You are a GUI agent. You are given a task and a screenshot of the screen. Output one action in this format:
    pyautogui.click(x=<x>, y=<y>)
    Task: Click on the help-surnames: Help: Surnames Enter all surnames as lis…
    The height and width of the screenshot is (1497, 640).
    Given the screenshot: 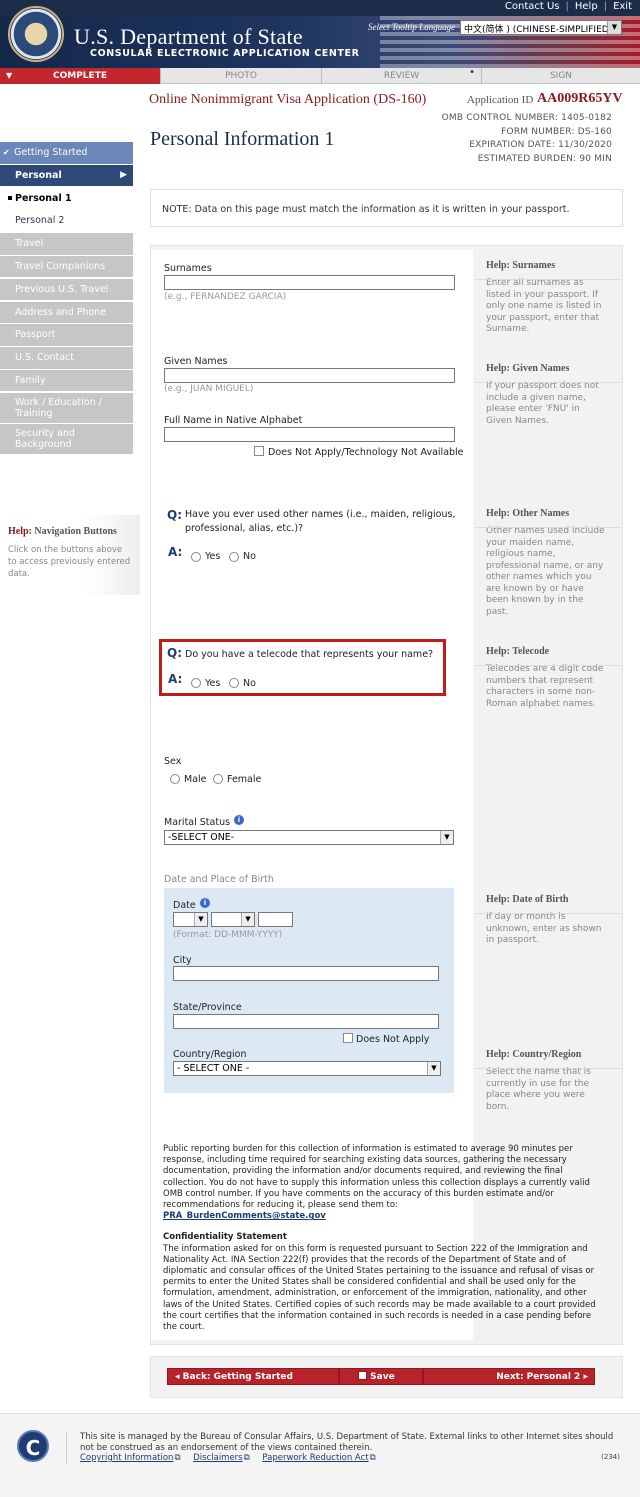 What is the action you would take?
    pyautogui.click(x=546, y=298)
    